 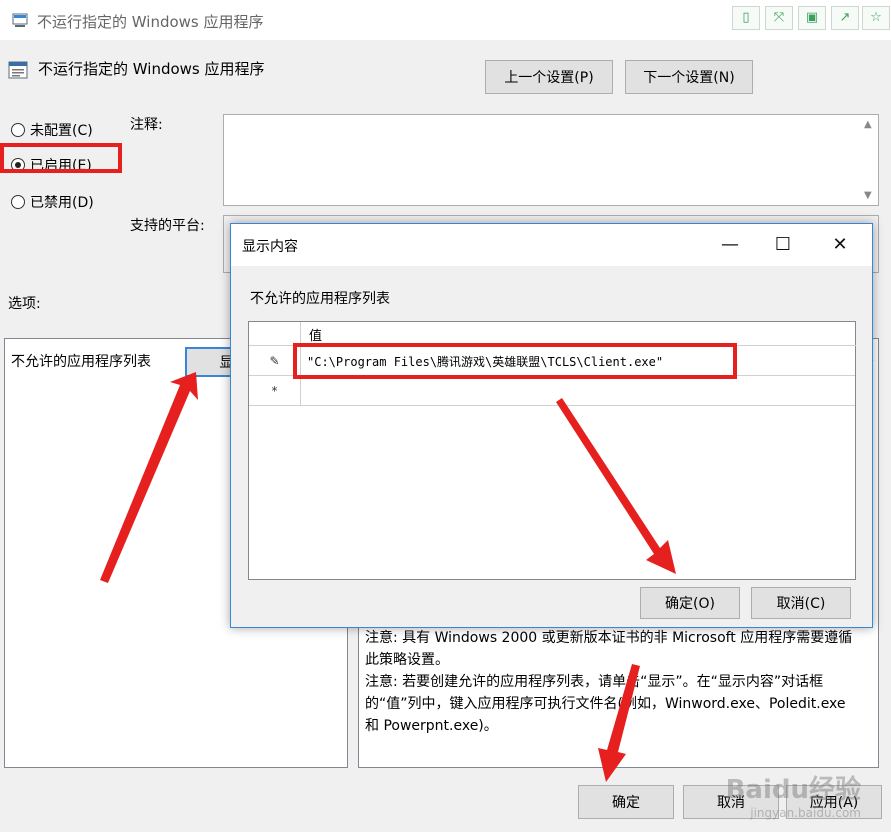 What do you see at coordinates (149, 477) in the screenshot?
I see `arrow-to-show-button` at bounding box center [149, 477].